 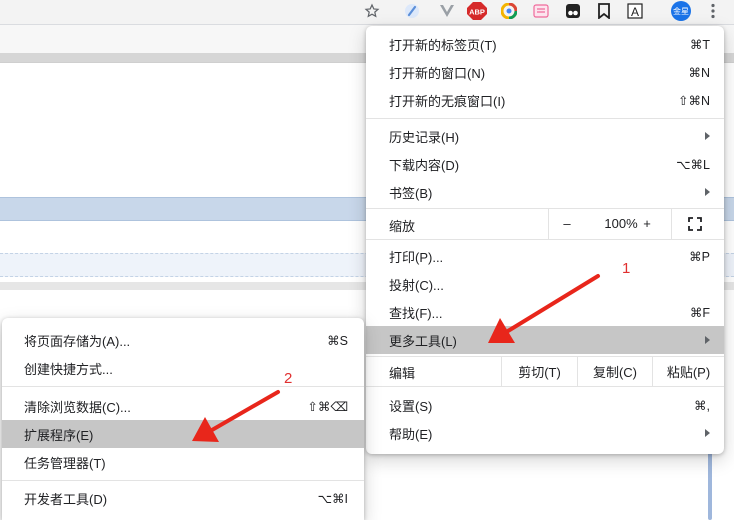 I want to click on annotation-number-1: 1, so click(x=626, y=268).